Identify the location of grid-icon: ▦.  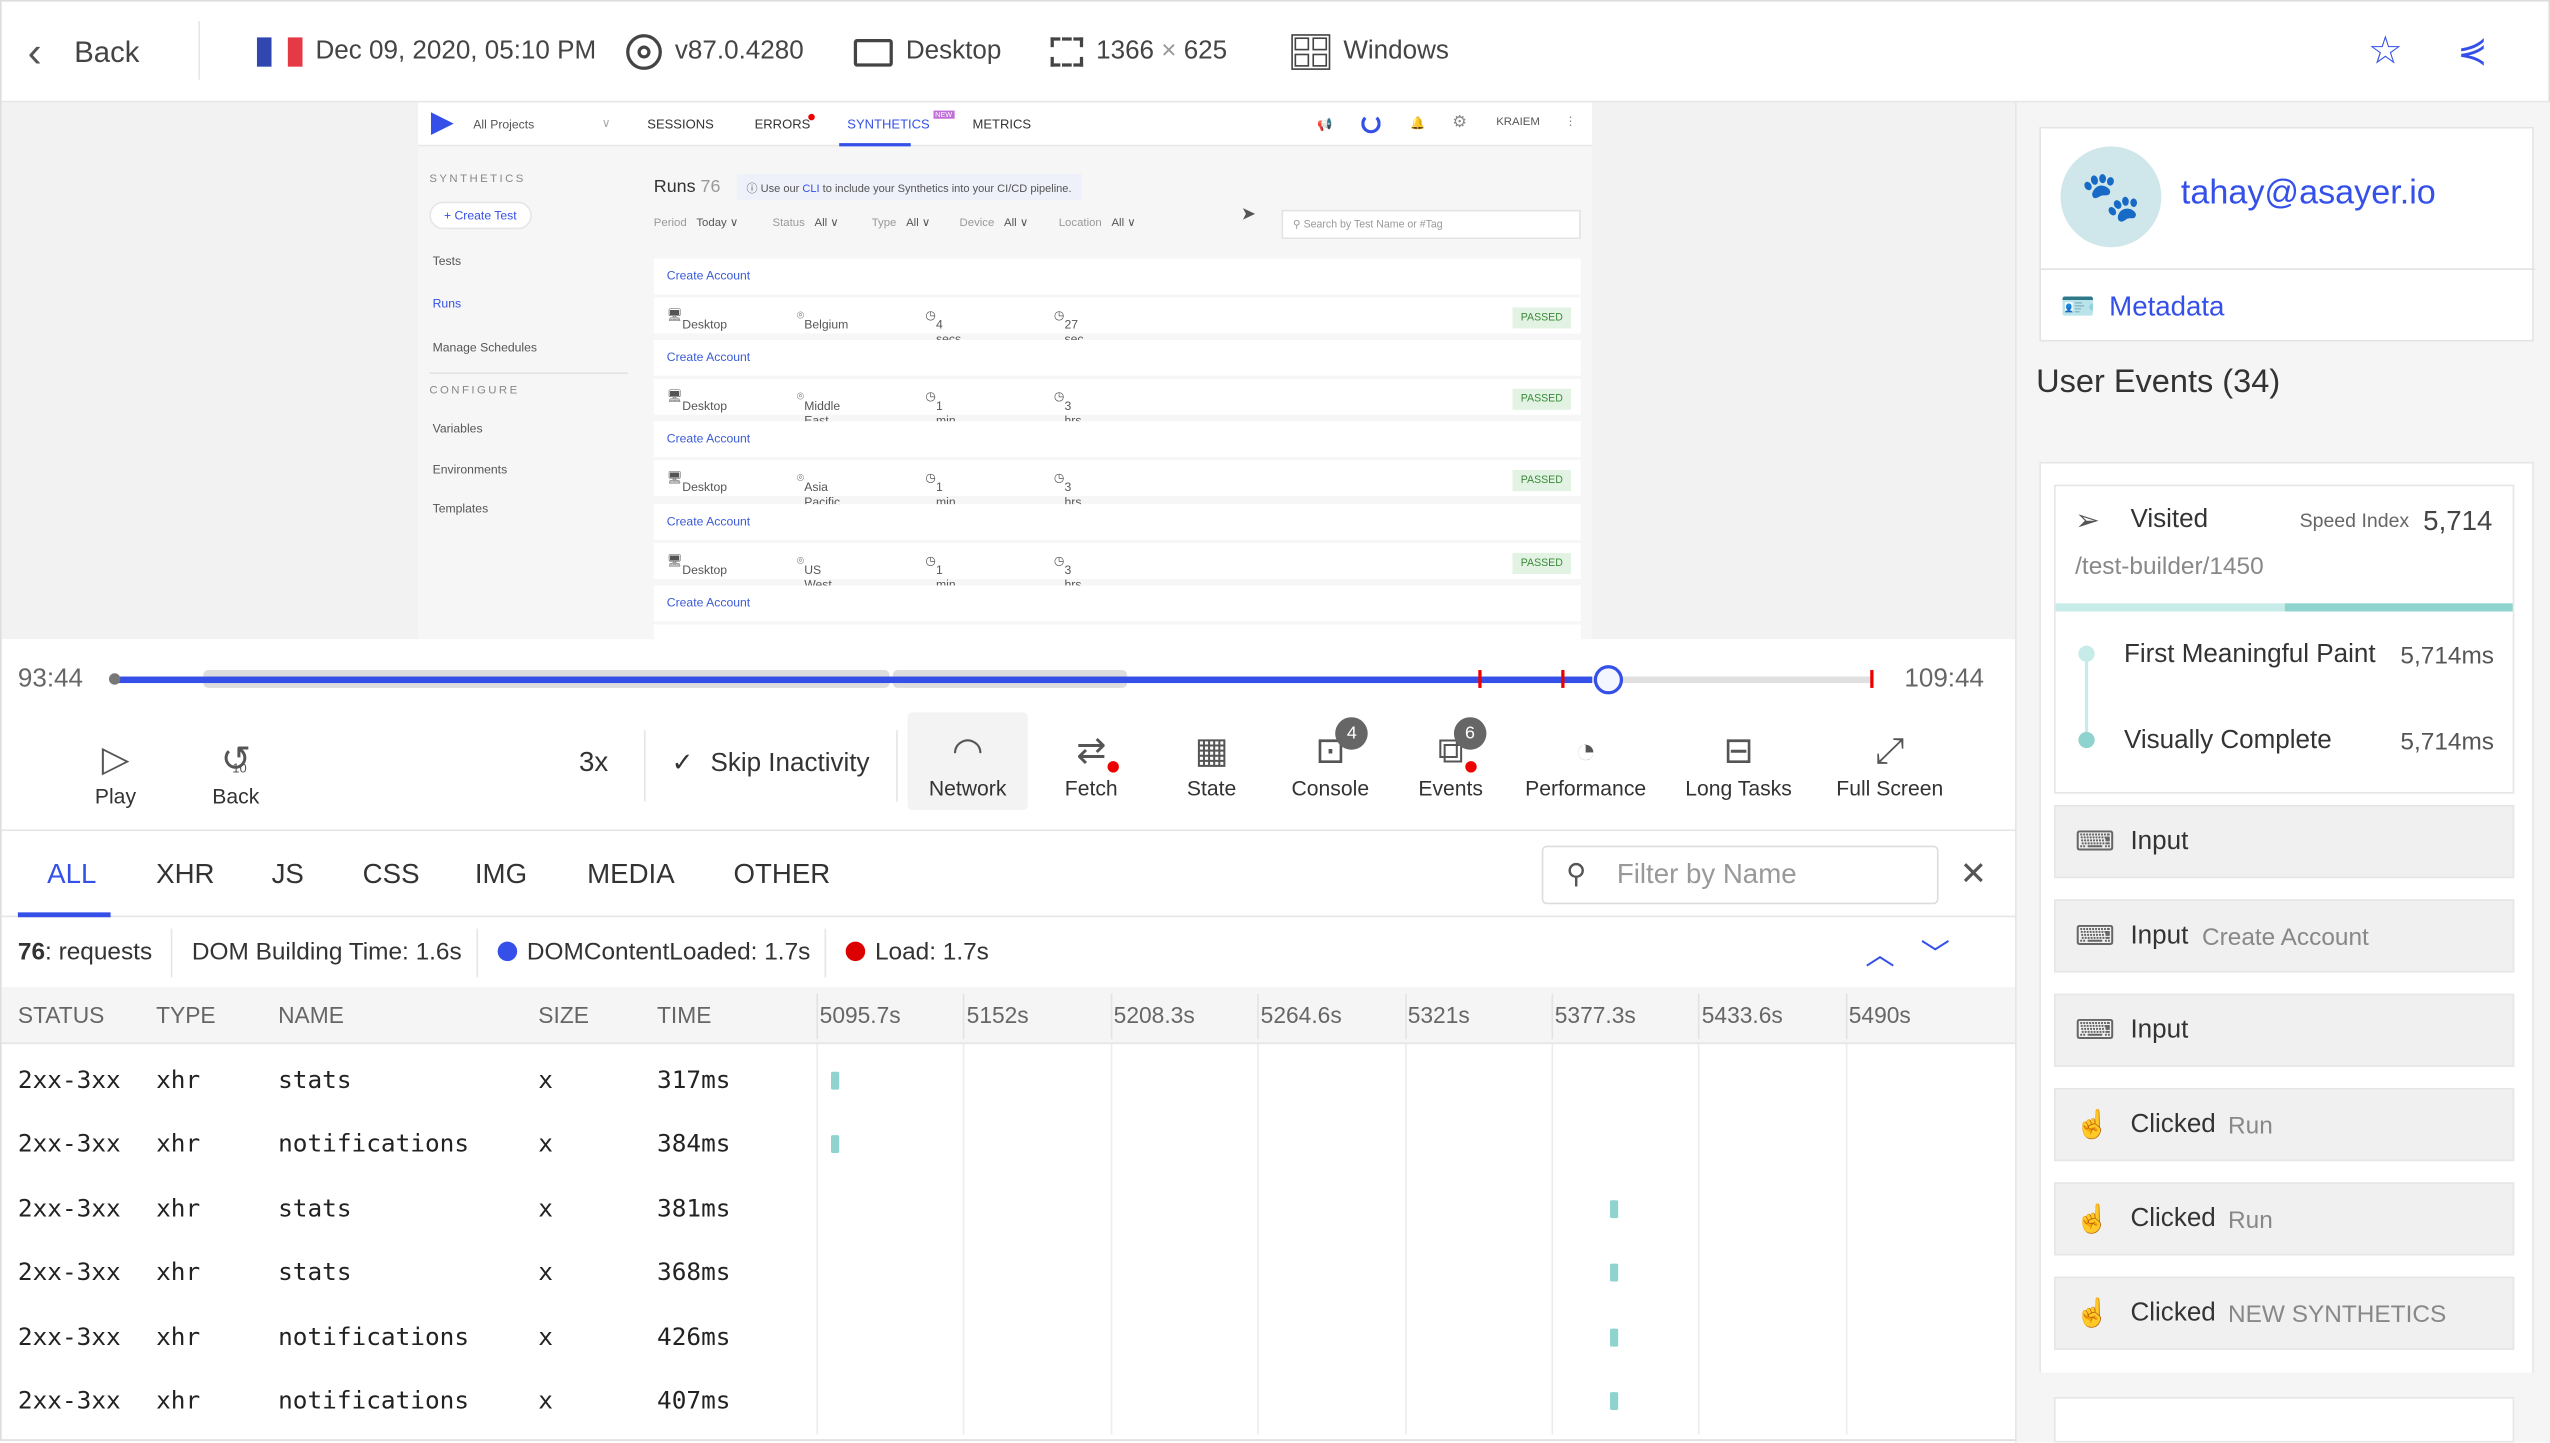
(1211, 750).